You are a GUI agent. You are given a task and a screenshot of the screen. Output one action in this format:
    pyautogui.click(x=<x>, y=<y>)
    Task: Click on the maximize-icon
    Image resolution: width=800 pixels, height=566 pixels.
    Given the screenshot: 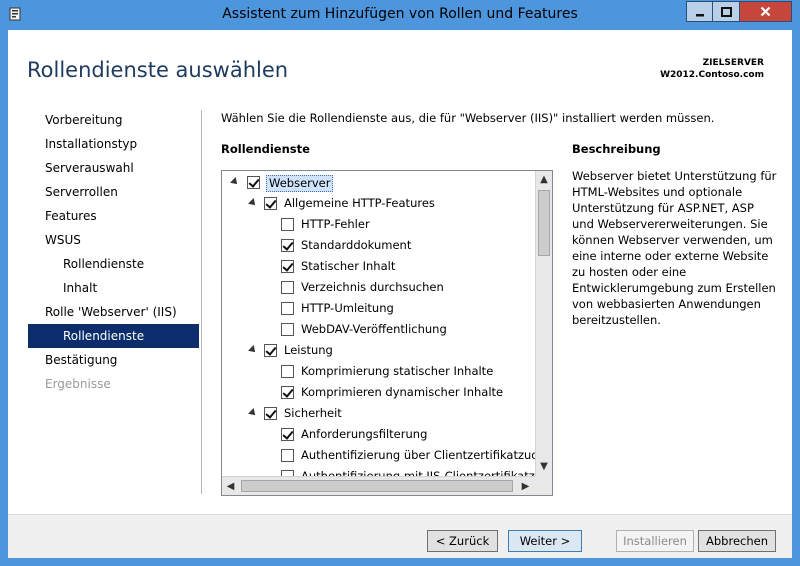 What is the action you would take?
    pyautogui.click(x=726, y=11)
    